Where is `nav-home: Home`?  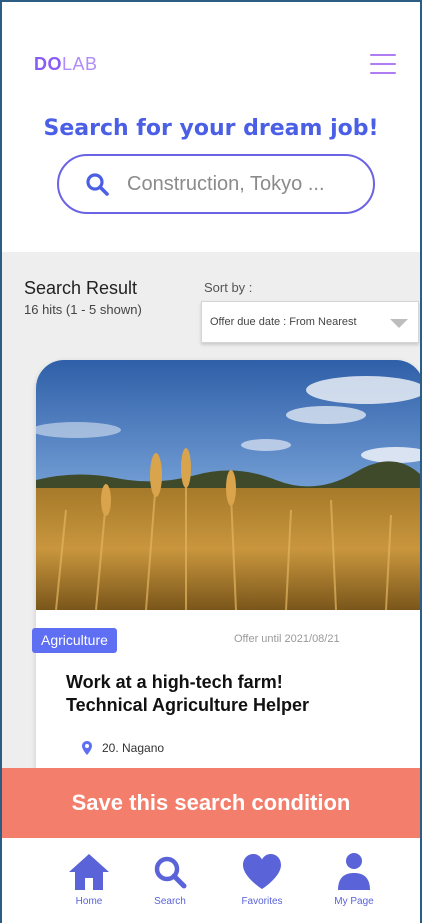 nav-home: Home is located at coordinates (89, 879).